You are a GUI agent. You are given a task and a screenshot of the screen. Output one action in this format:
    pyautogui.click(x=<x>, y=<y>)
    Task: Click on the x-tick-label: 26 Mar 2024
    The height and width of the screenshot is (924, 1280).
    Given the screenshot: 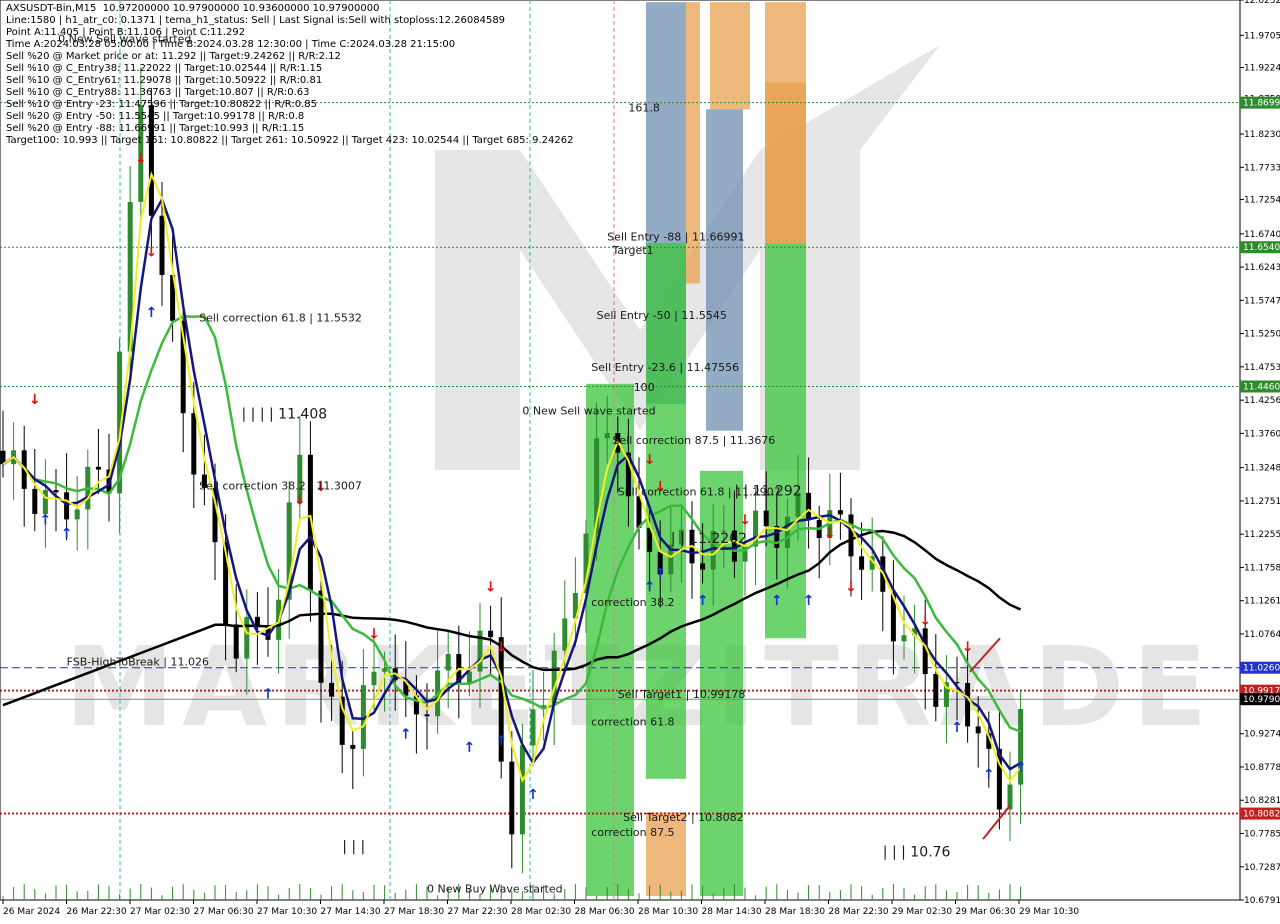 What is the action you would take?
    pyautogui.click(x=31, y=912)
    